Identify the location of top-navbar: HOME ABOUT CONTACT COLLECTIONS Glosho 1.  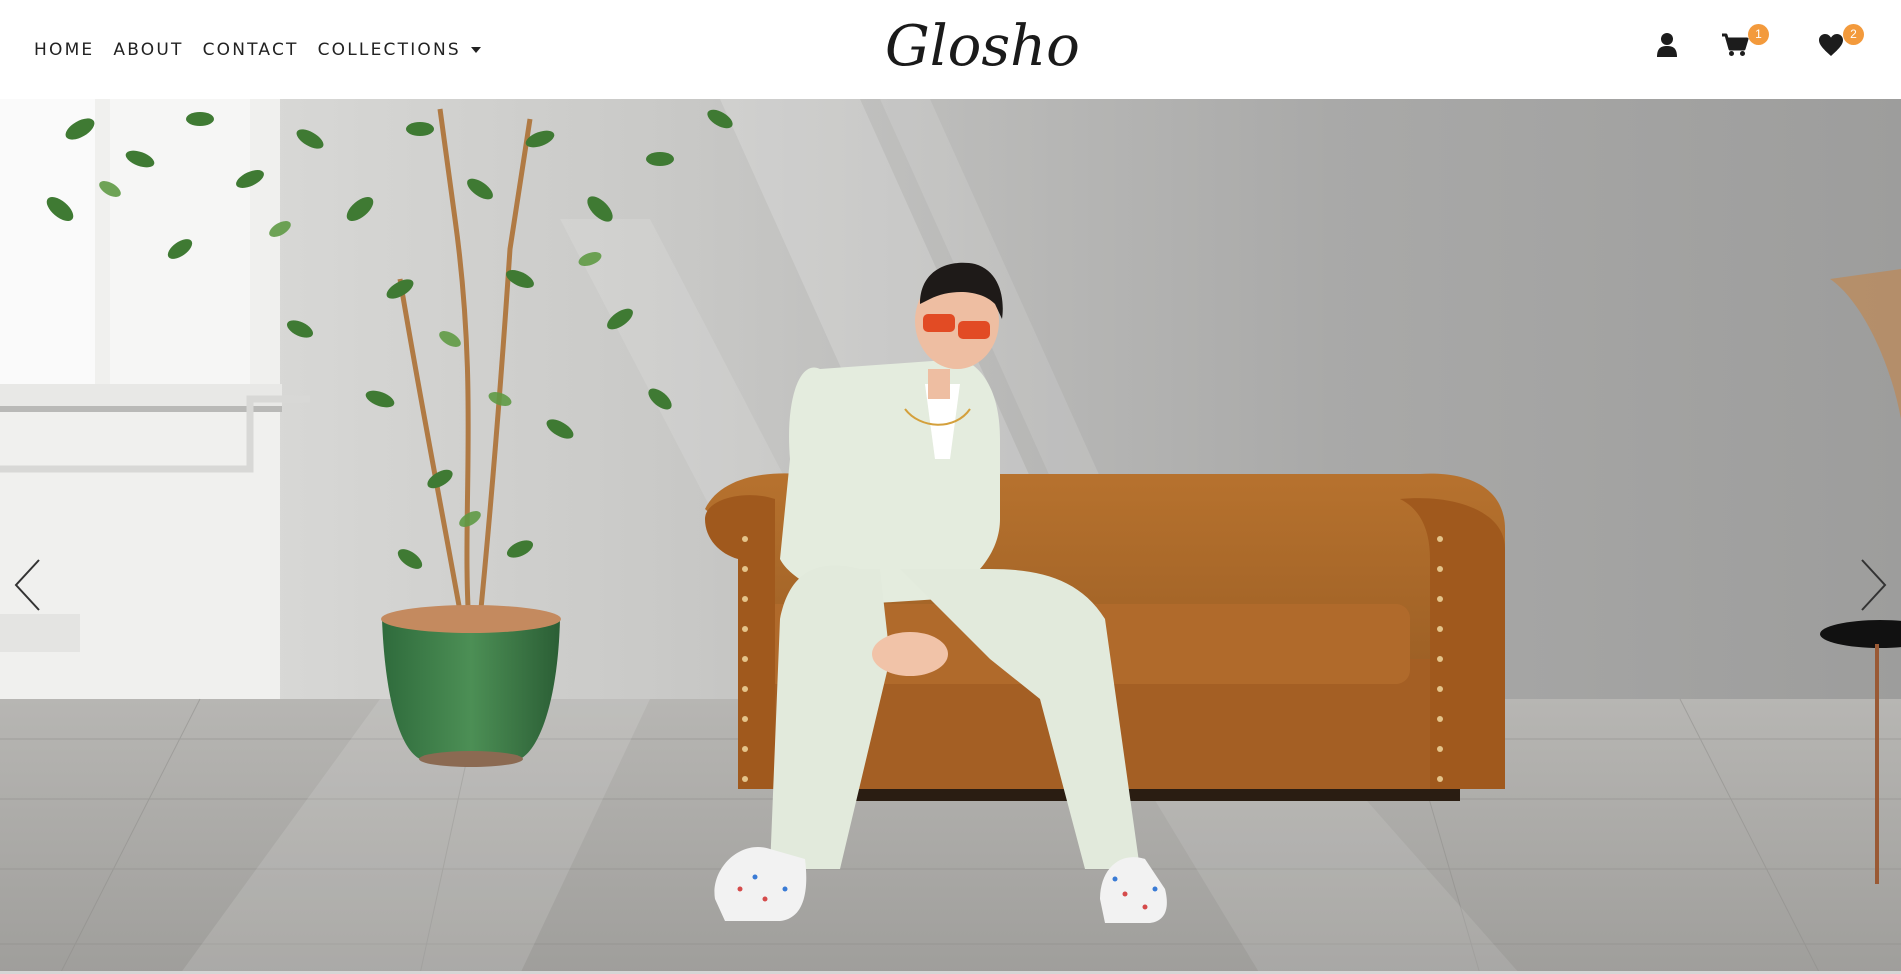
(950, 49).